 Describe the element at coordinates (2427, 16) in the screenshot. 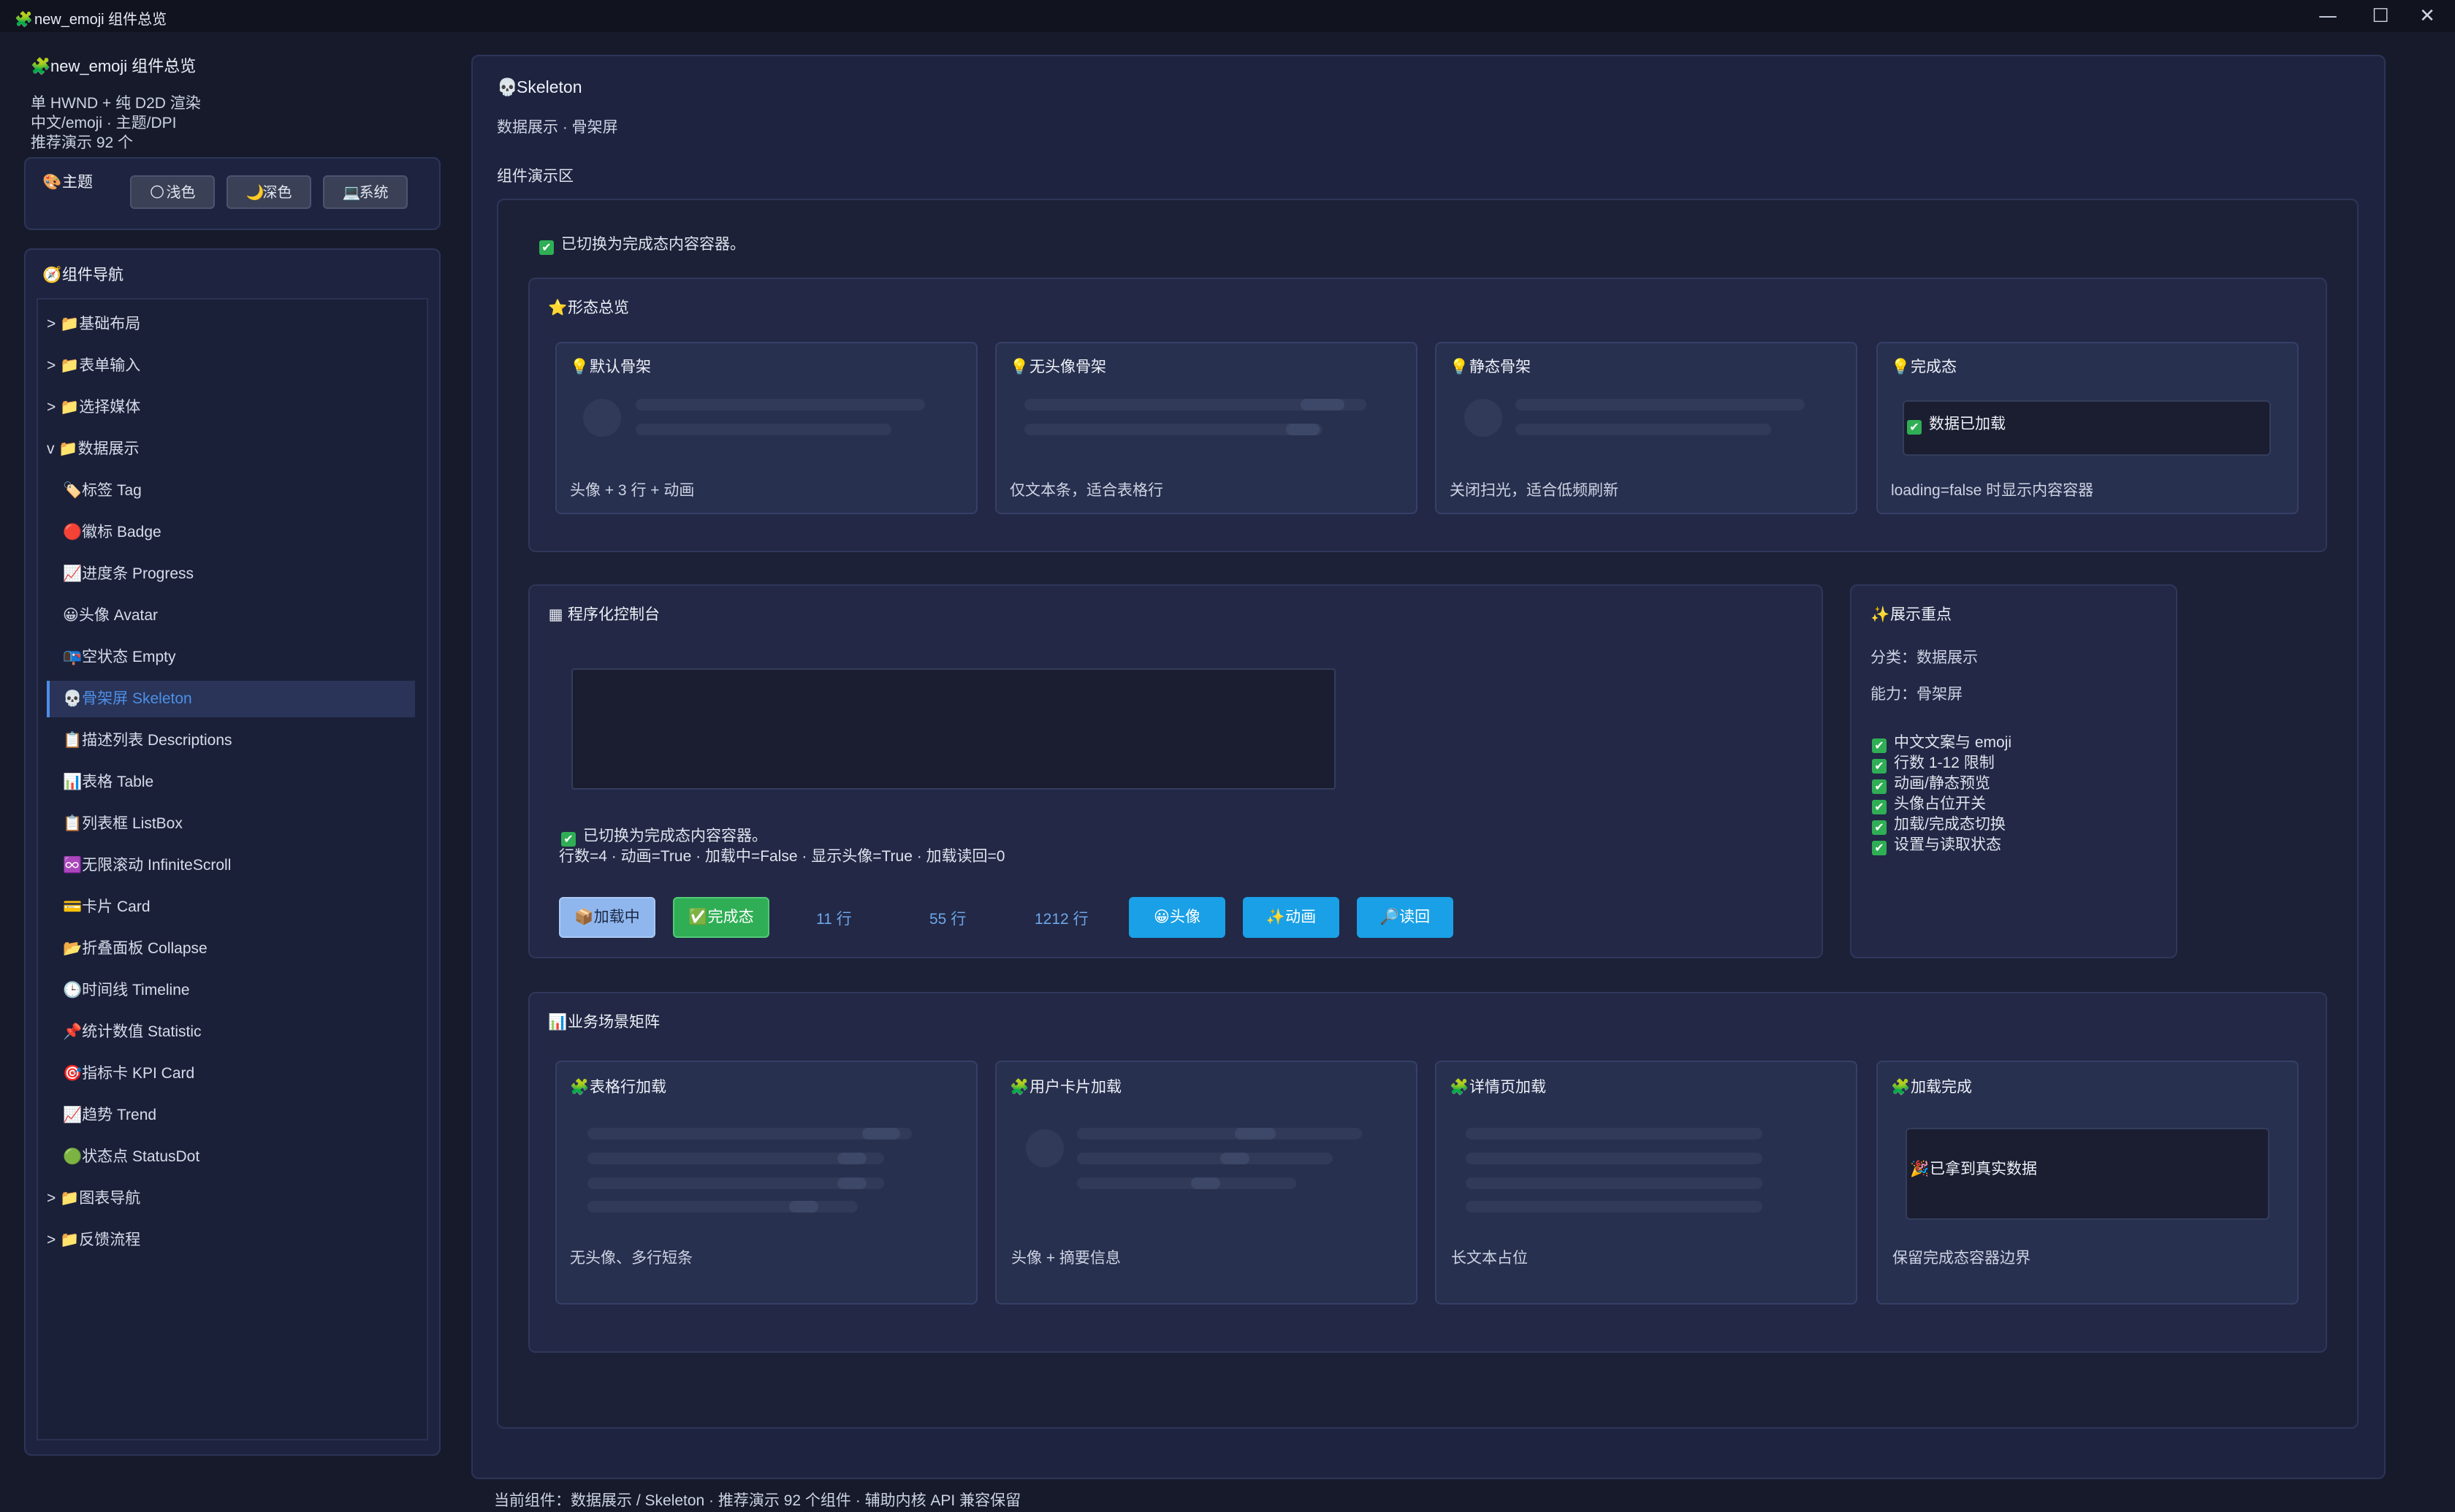

I see `close-button: ✕` at that location.